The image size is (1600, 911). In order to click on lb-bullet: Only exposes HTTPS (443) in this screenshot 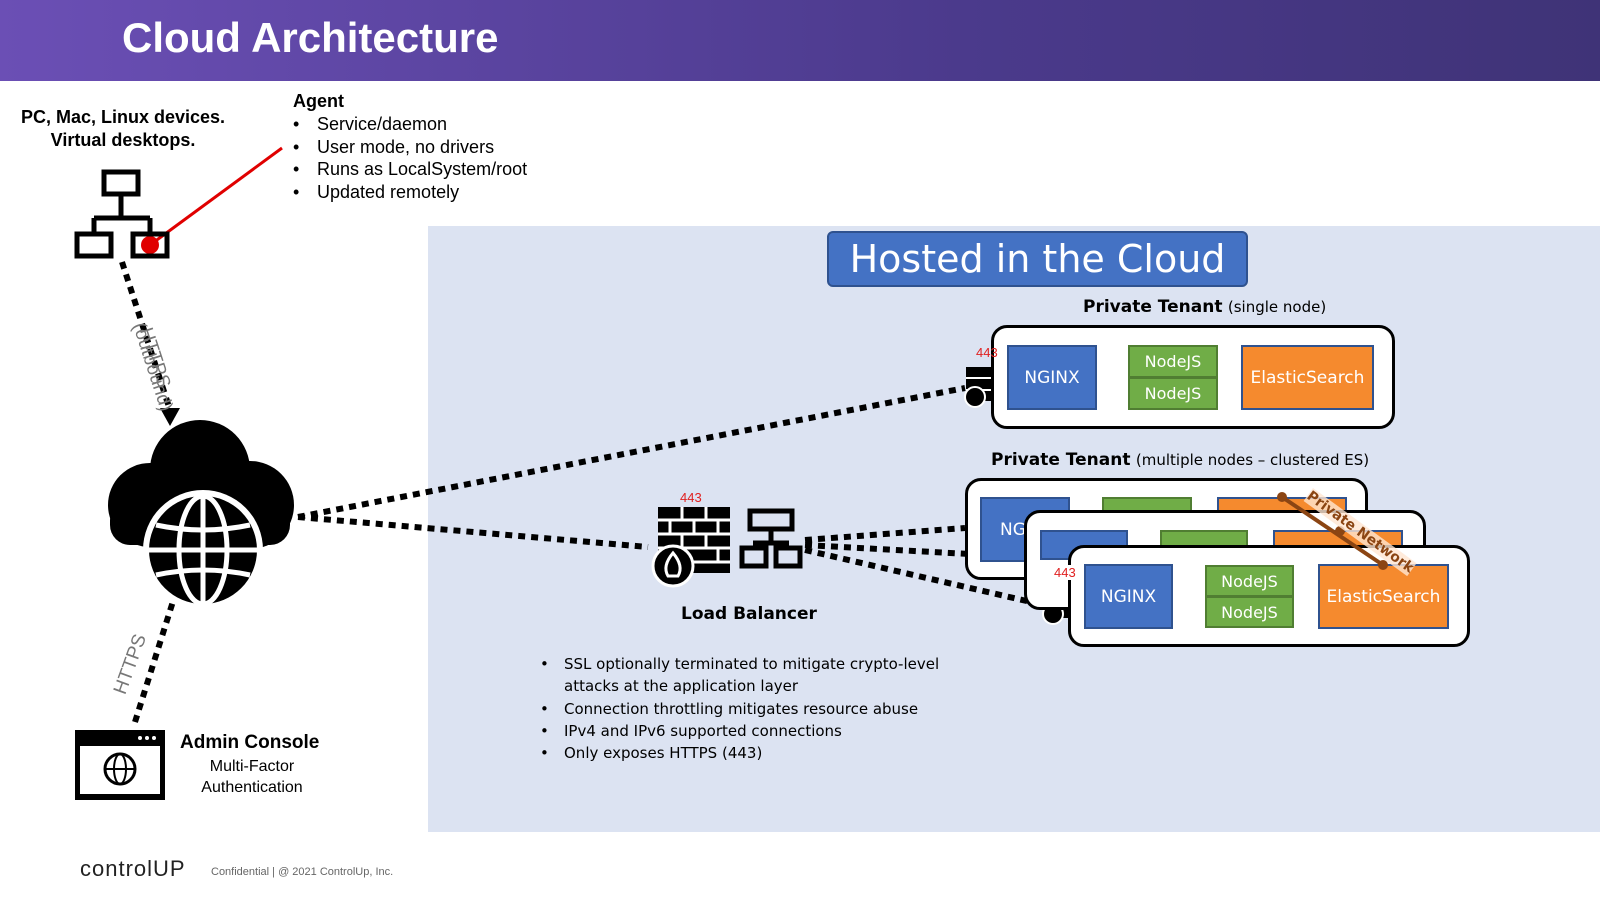, I will do `click(740, 753)`.